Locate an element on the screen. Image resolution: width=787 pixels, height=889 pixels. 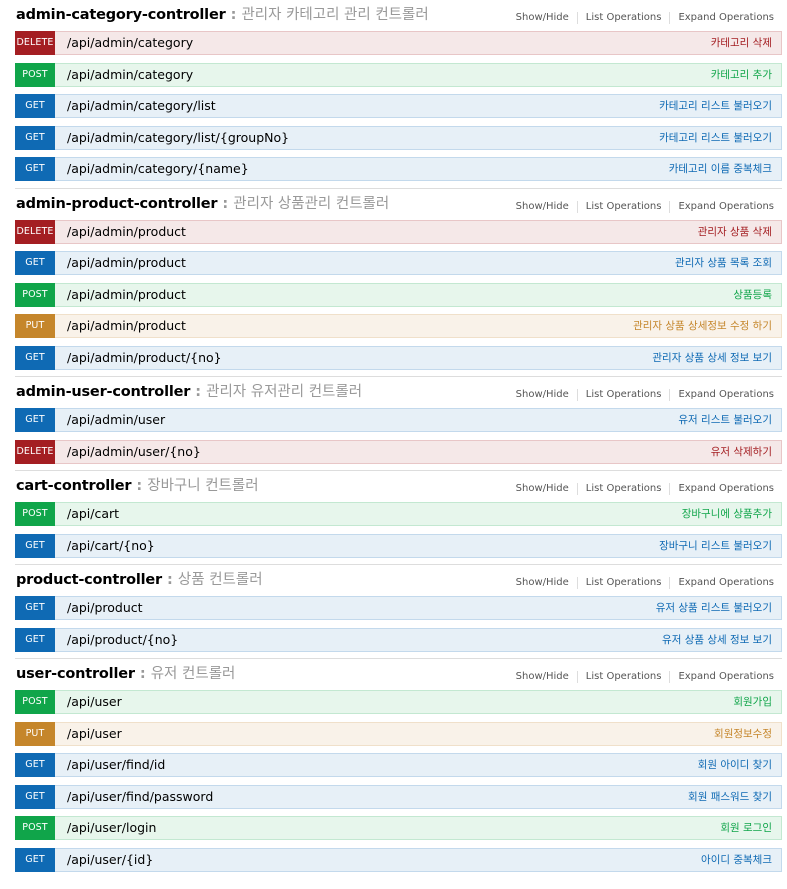
resource-title: product-controller : 상품 컨트롤러 is located at coordinates (139, 580).